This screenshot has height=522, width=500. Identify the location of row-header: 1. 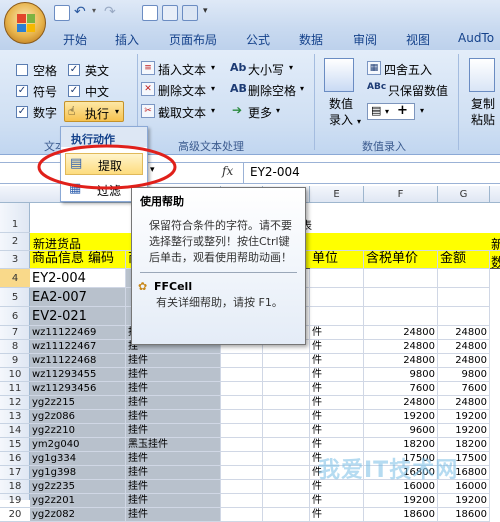
(15, 218).